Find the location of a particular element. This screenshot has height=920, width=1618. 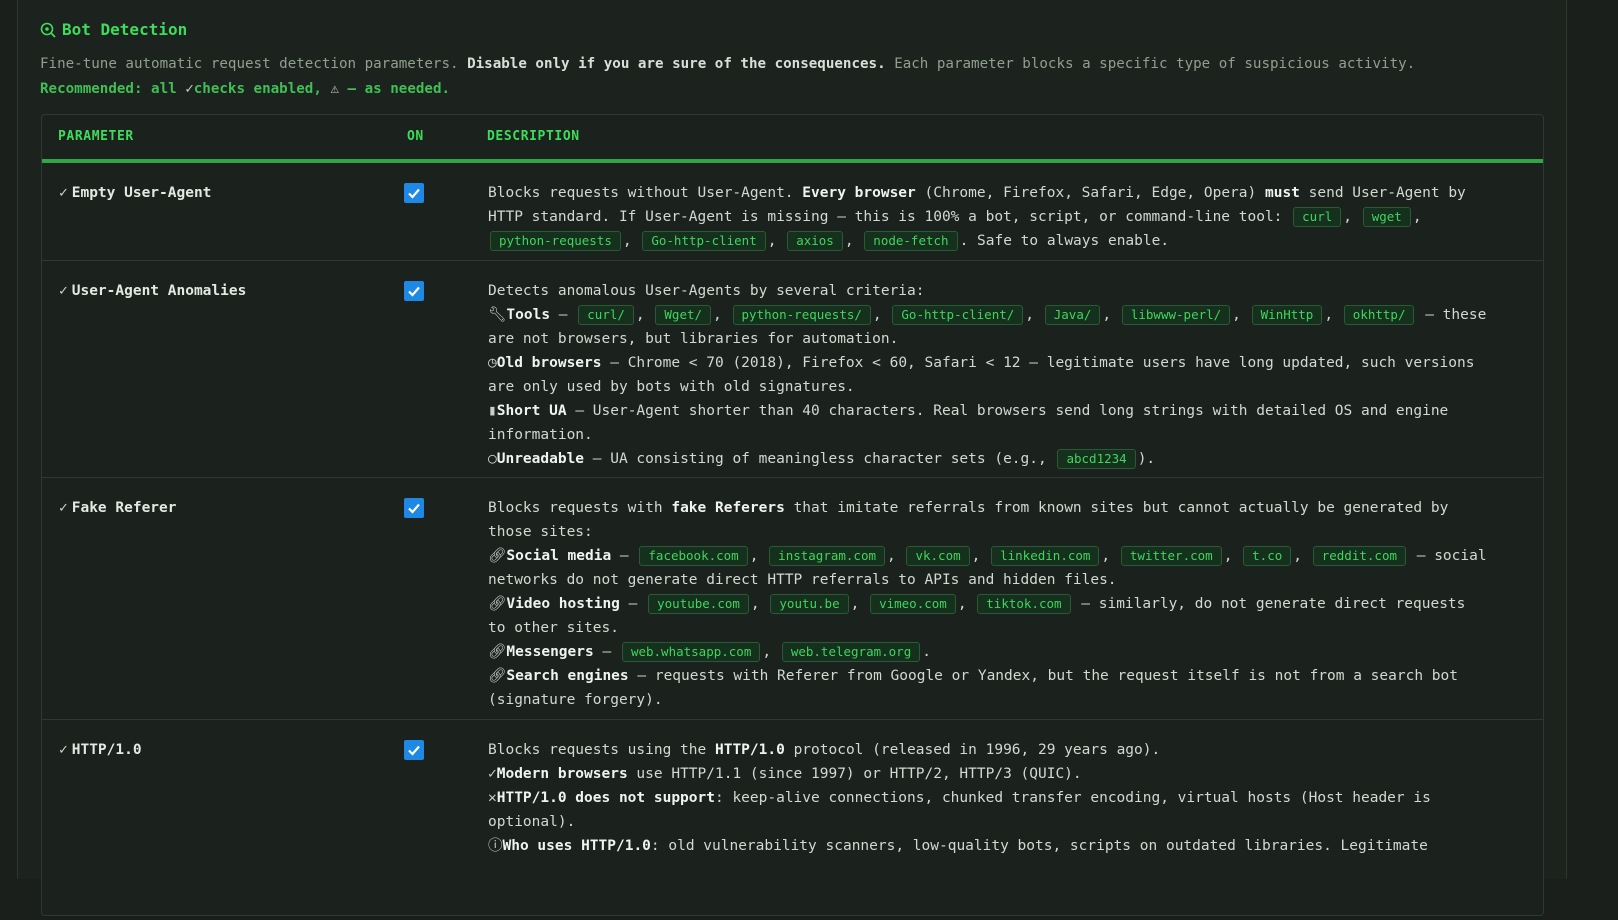

drop-icon: ○ is located at coordinates (492, 459).